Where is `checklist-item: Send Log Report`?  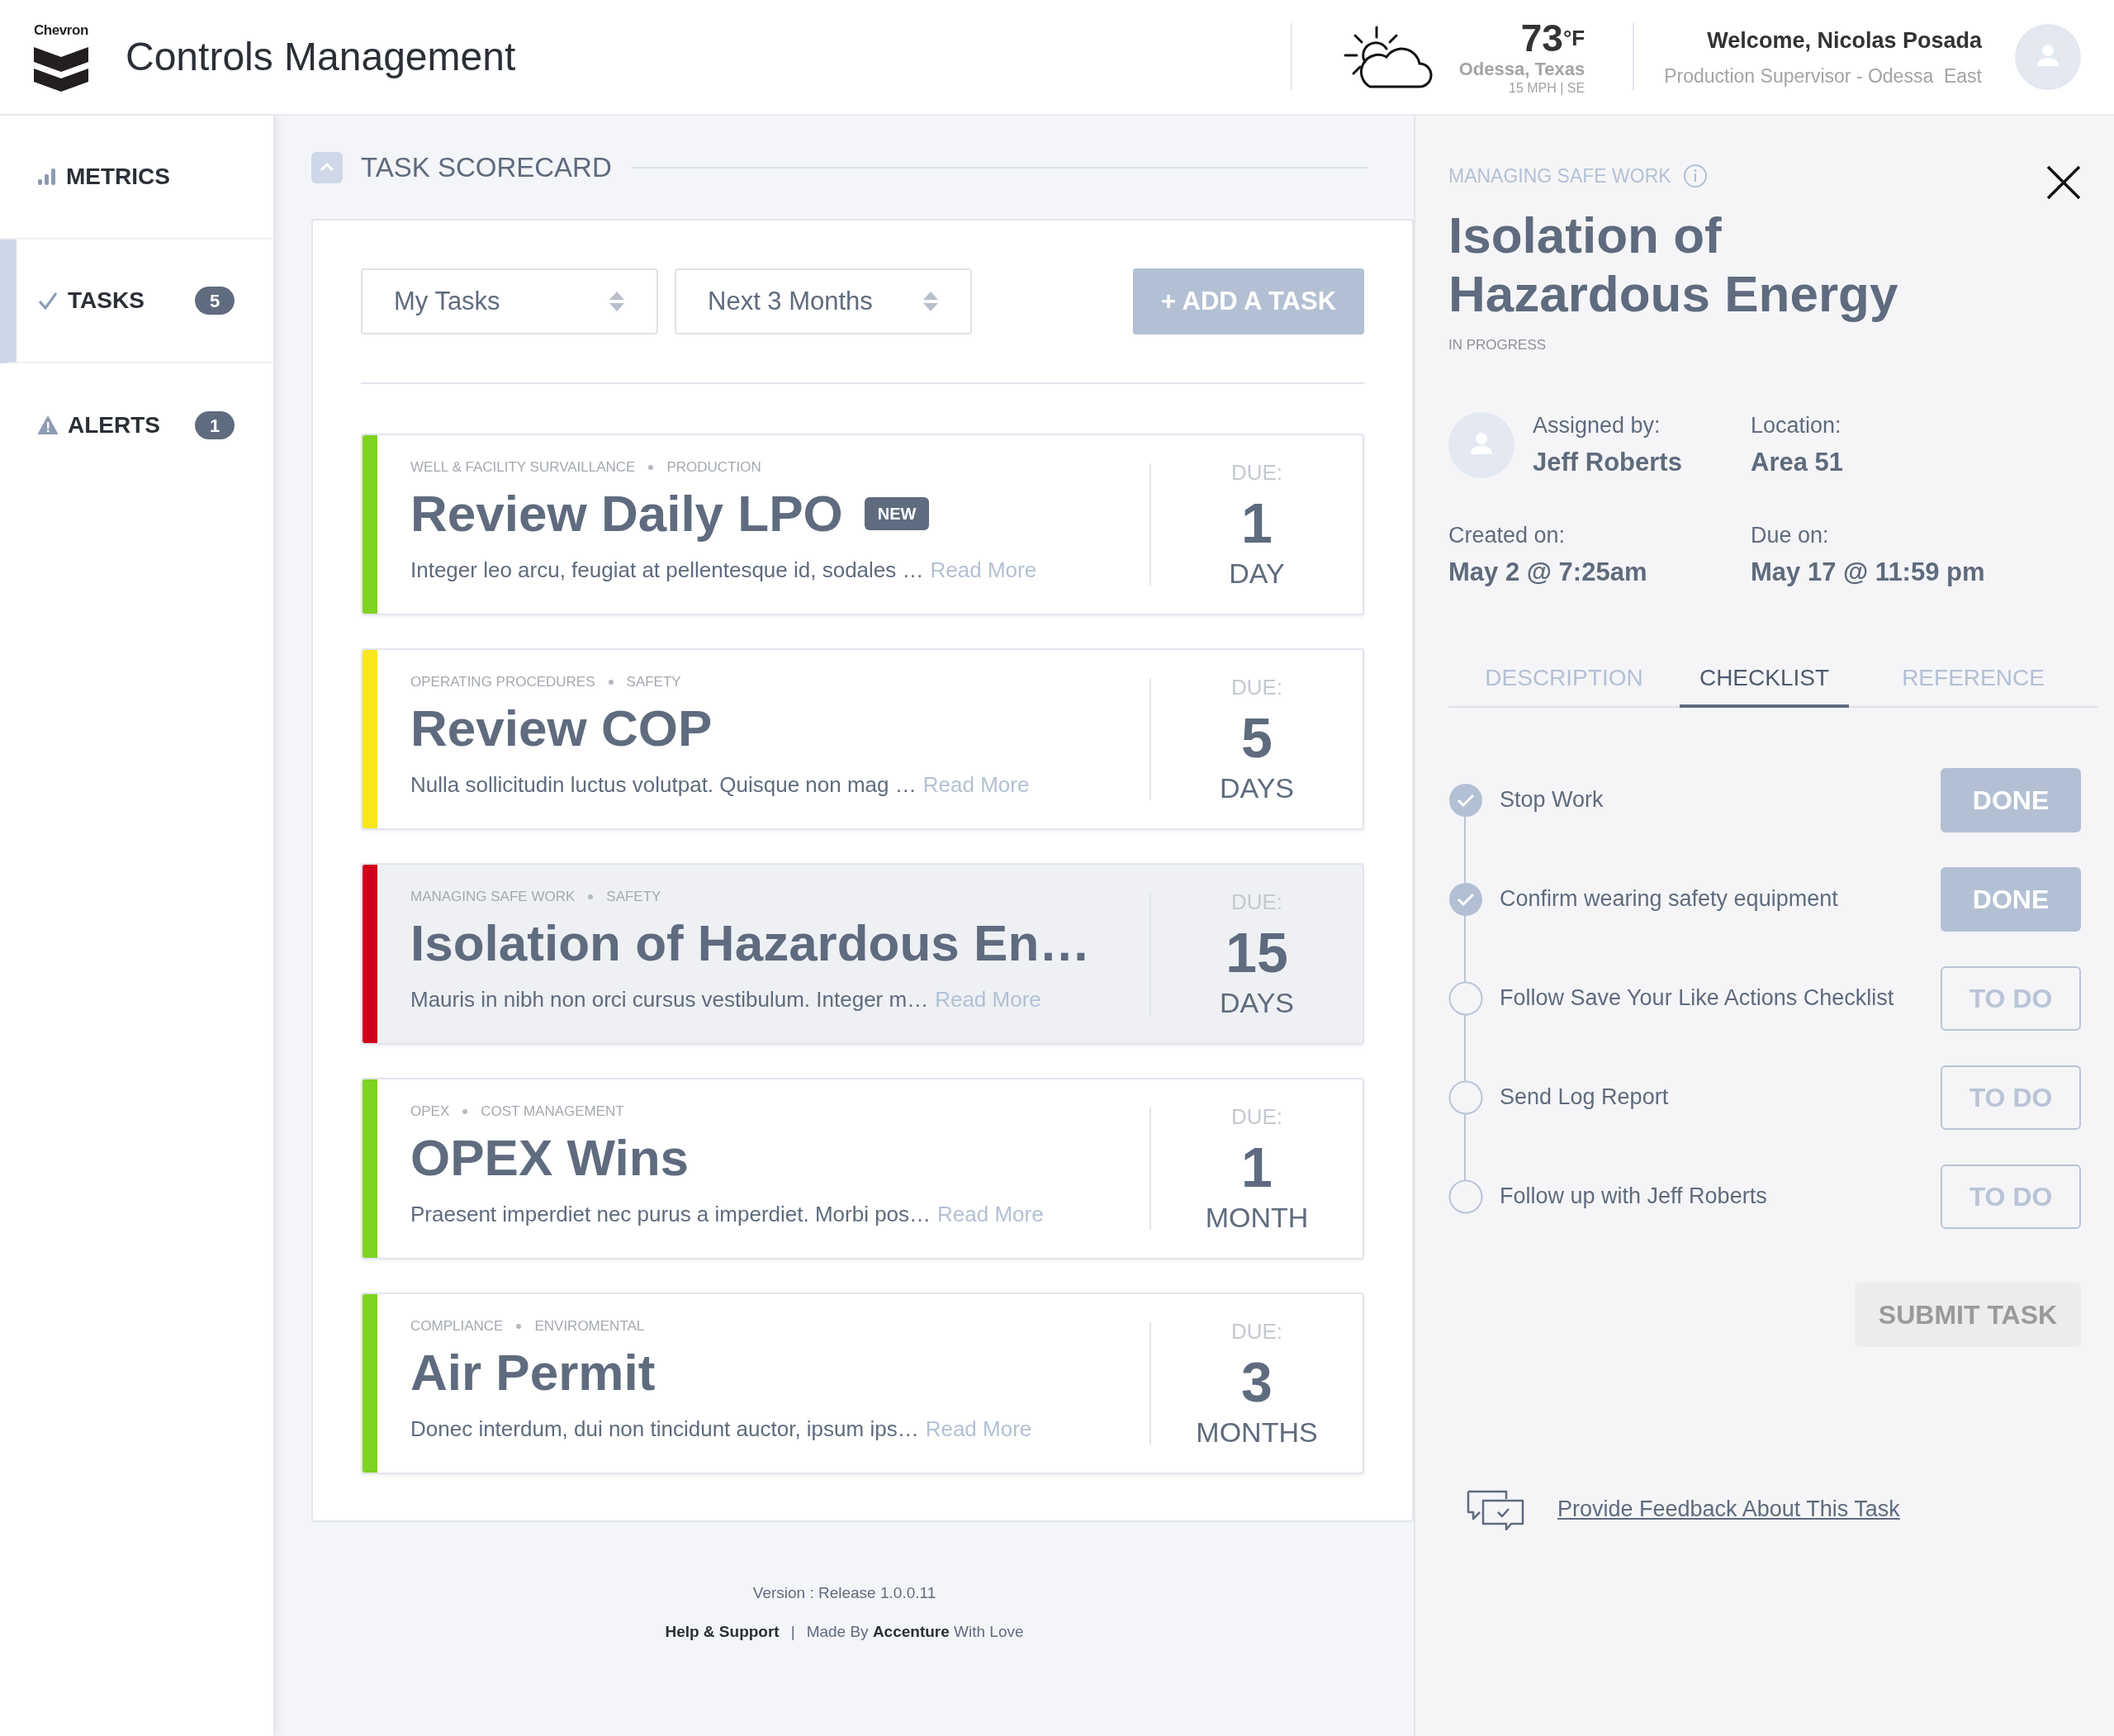
checklist-item: Send Log Report is located at coordinates (1585, 1098).